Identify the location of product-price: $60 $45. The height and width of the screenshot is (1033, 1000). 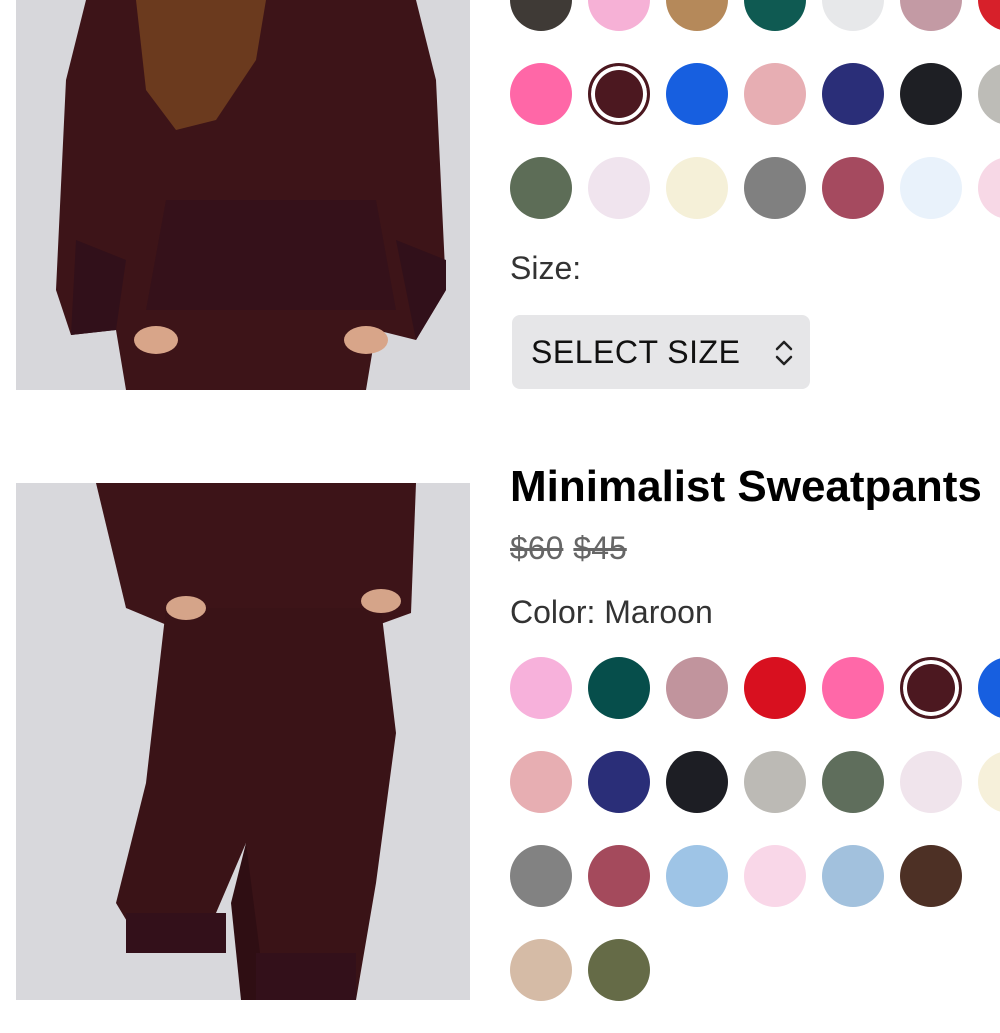
(573, 548).